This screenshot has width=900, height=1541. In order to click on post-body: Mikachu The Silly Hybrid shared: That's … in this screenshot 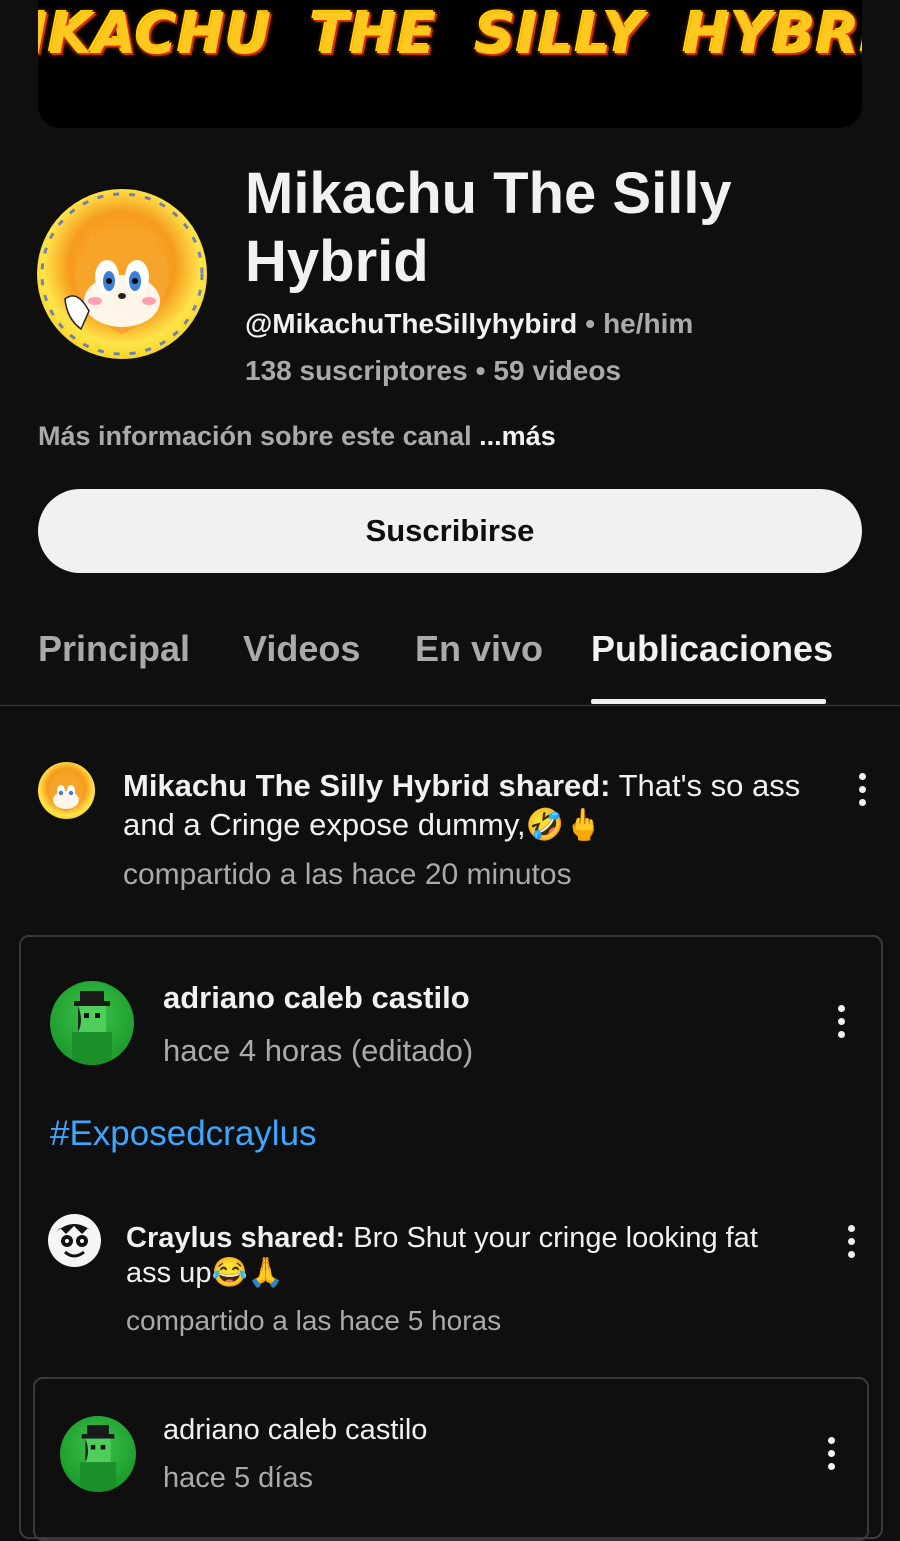, I will do `click(473, 805)`.